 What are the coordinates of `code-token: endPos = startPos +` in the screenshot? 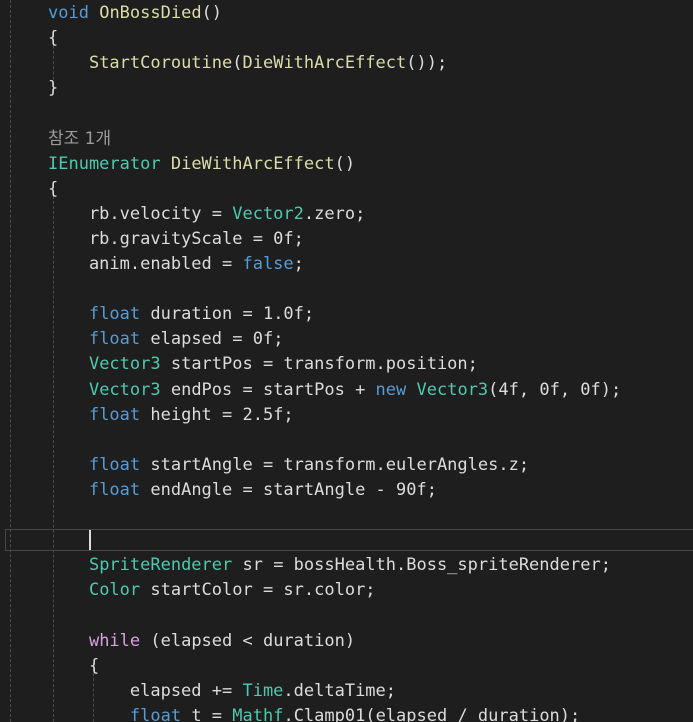 It's located at (268, 390).